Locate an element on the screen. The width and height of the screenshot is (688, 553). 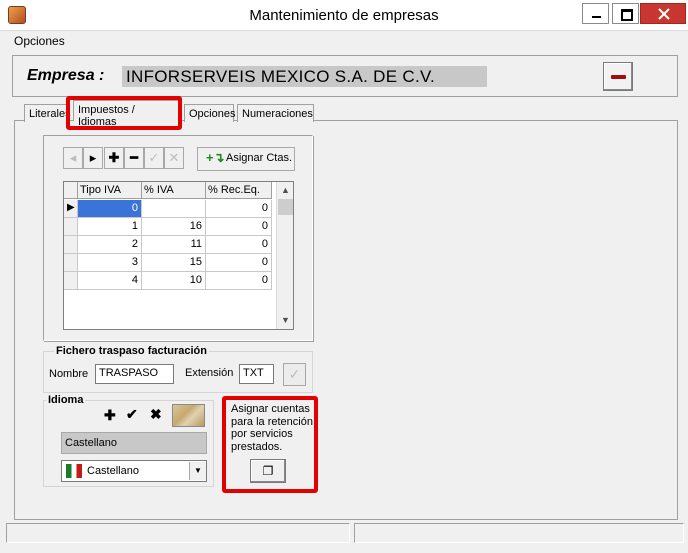
column-header-iva: % IVA is located at coordinates (174, 190).